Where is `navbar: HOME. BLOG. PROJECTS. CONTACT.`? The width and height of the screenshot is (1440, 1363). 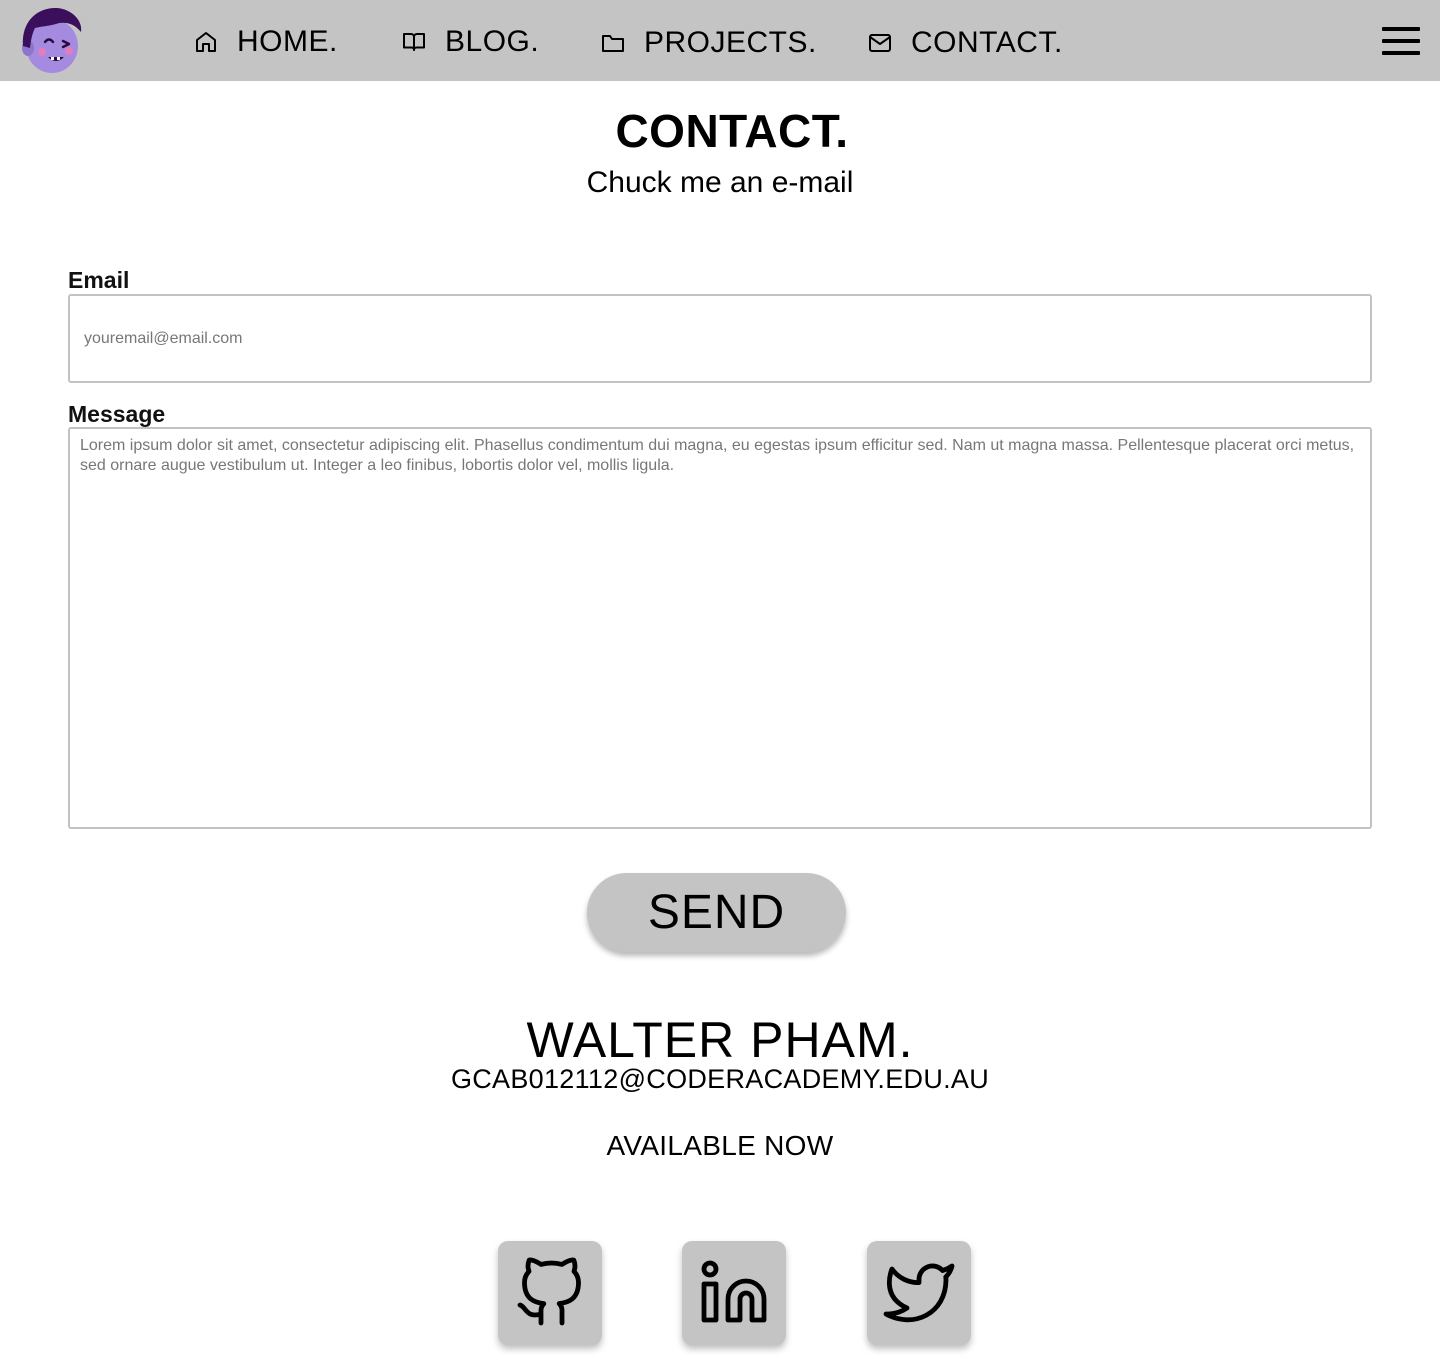 navbar: HOME. BLOG. PROJECTS. CONTACT. is located at coordinates (720, 40).